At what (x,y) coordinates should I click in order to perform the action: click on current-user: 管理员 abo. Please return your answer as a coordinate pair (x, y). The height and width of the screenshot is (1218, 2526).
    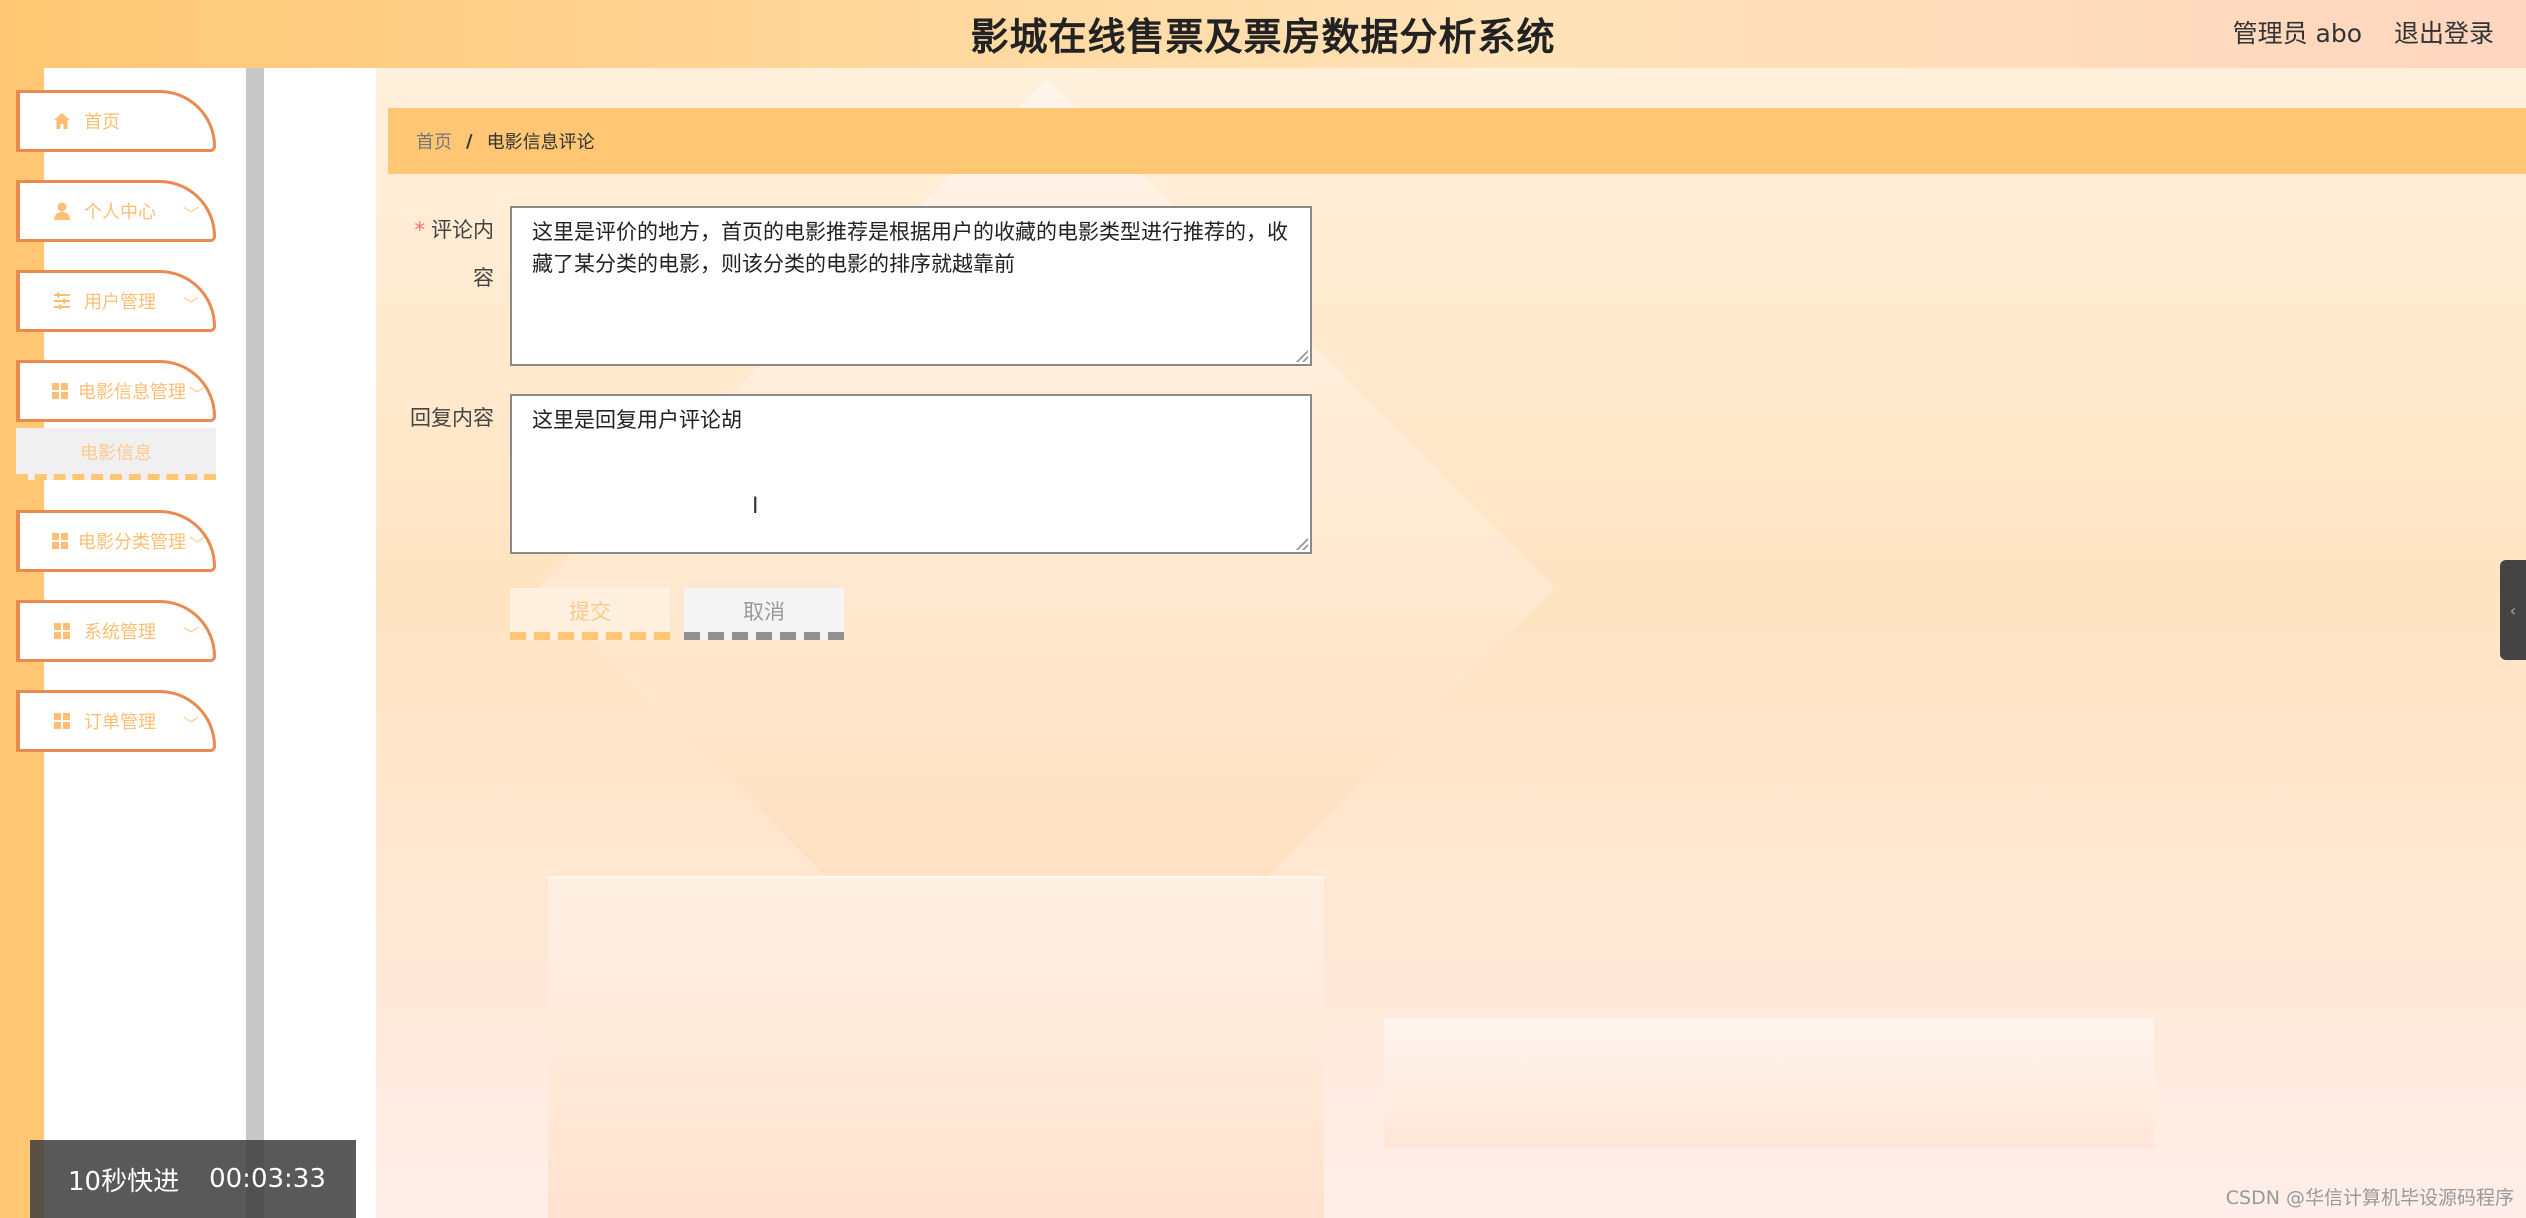
    Looking at the image, I should click on (2297, 33).